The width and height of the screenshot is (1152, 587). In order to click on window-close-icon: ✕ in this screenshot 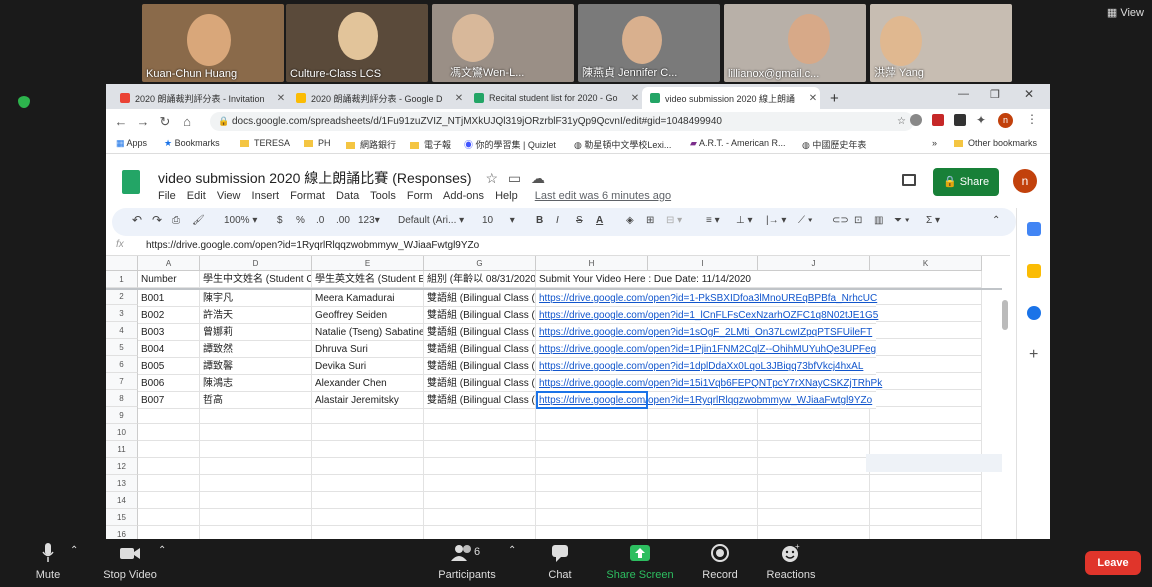, I will do `click(1029, 94)`.